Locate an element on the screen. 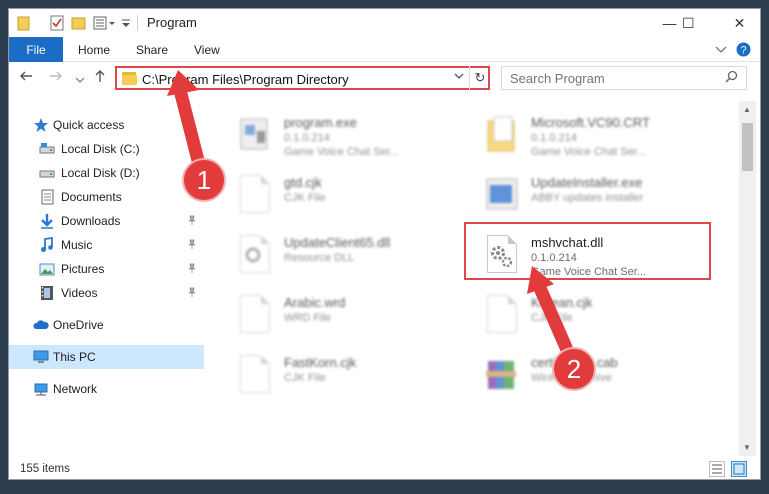 The width and height of the screenshot is (769, 494). chevron-down-icon is located at coordinates (721, 50).